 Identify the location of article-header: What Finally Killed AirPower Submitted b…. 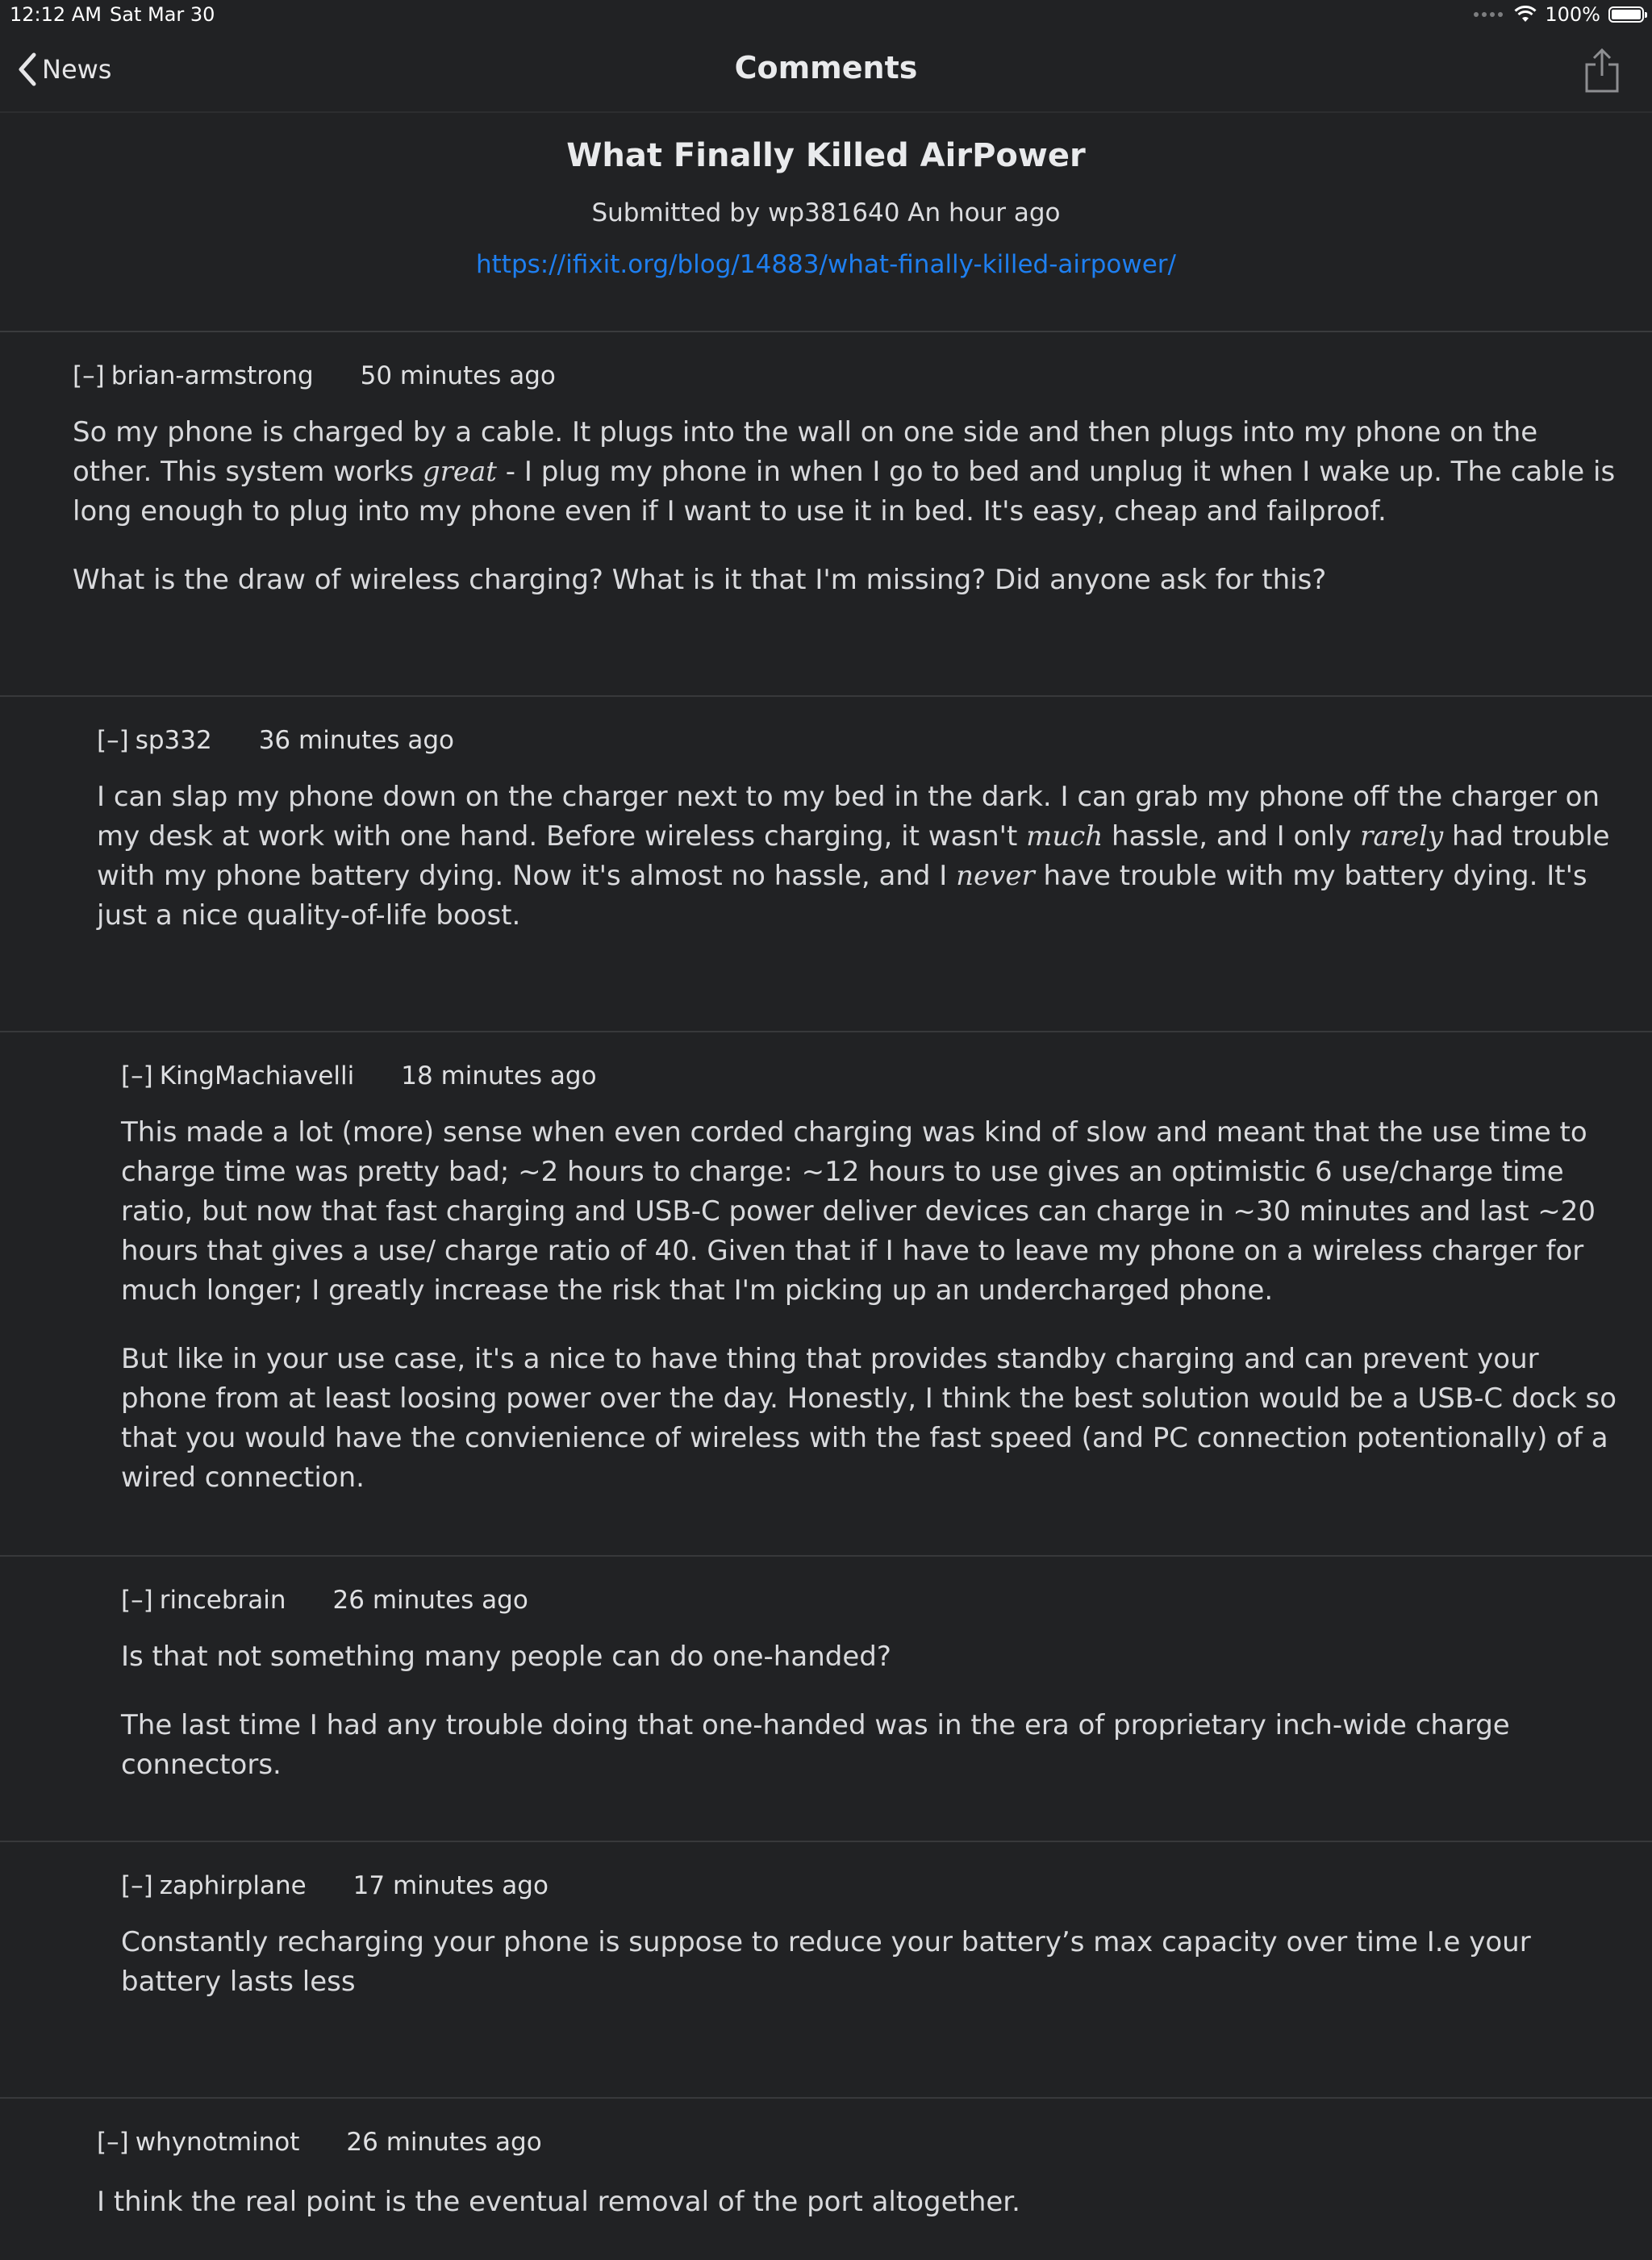
(826, 222).